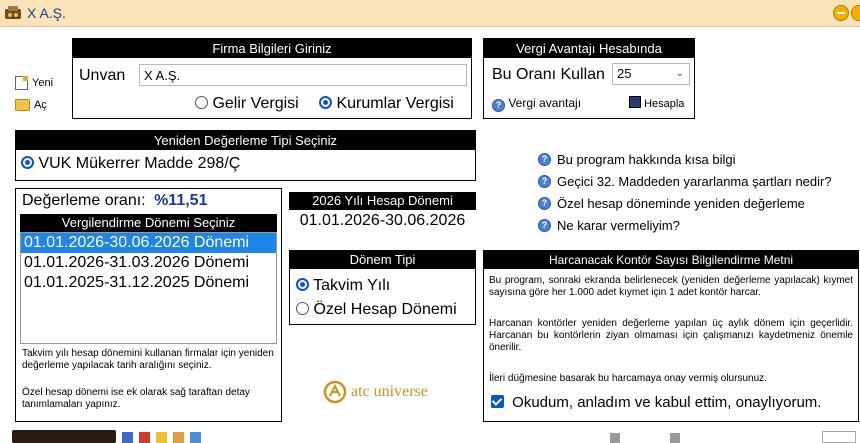  I want to click on question-label: Ne karar vermeliyim?, so click(618, 225).